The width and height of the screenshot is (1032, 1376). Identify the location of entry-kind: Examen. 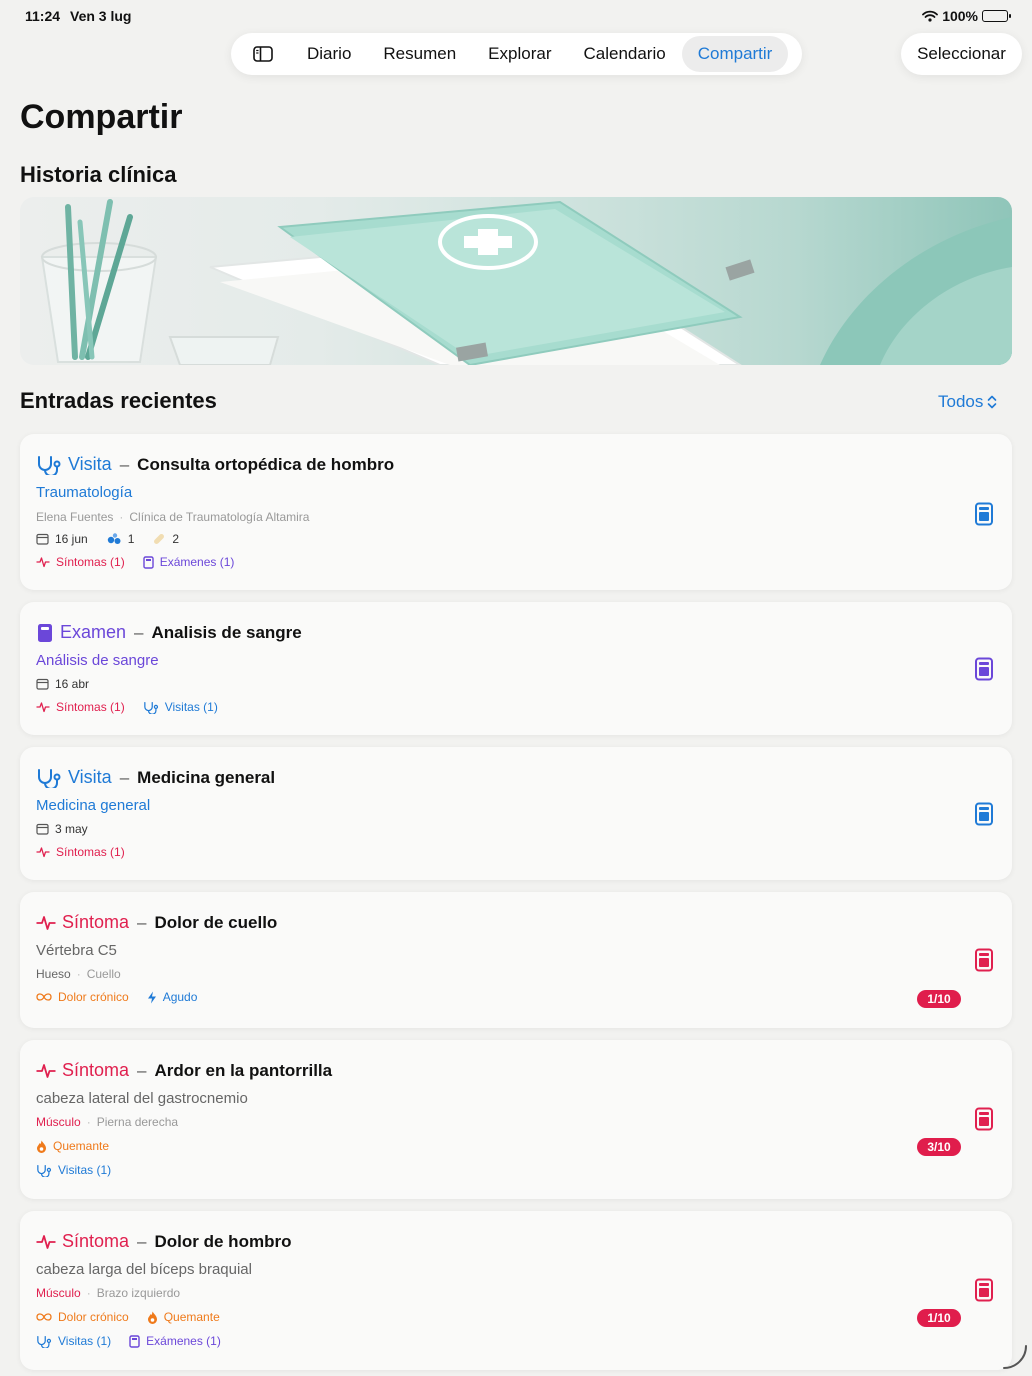
(93, 632).